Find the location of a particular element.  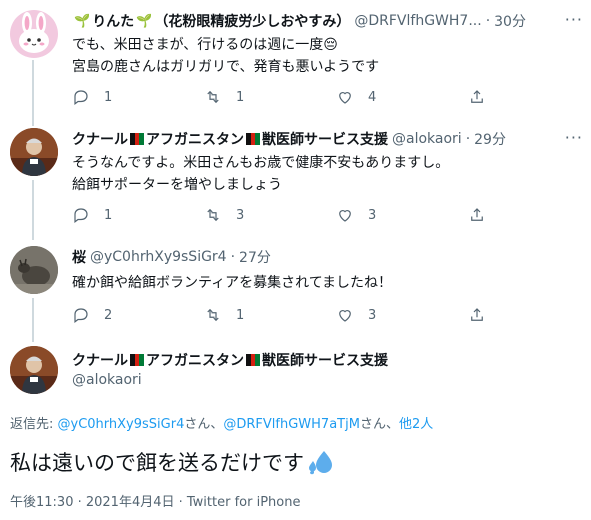

main-tweet-text-content: 私は遠いので餌を送るだけです is located at coordinates (157, 463).